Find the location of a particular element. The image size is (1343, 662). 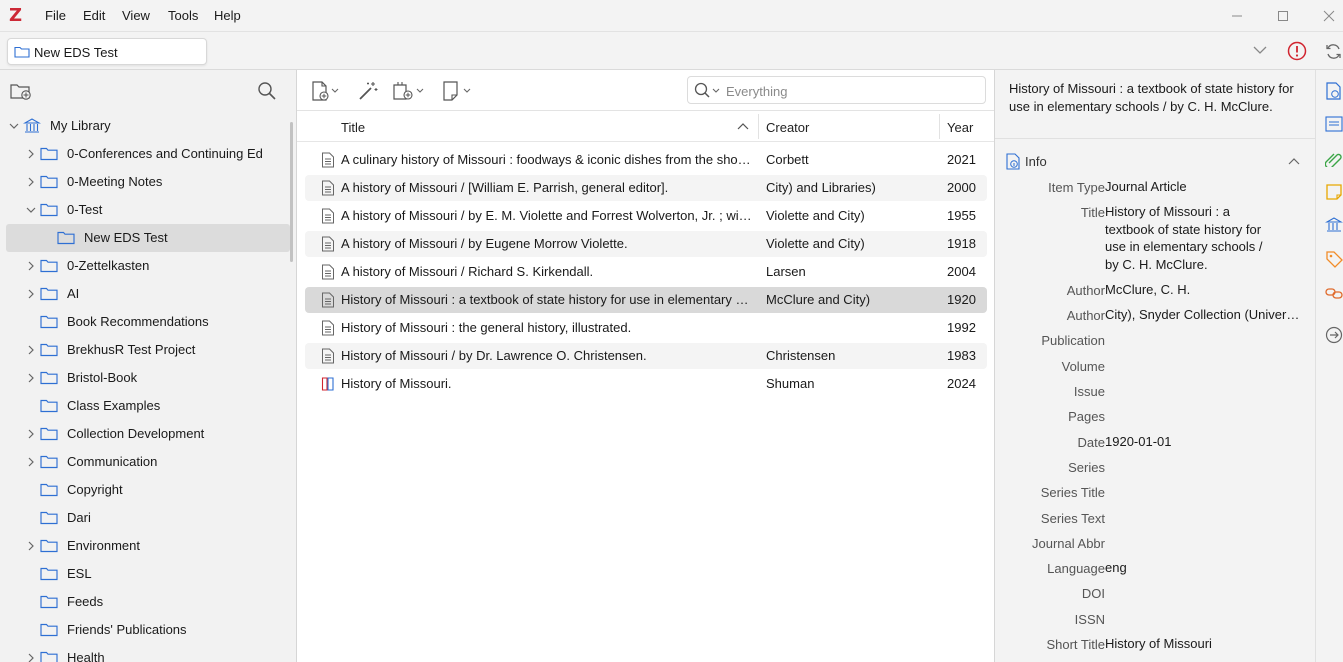

collection-row: Collection Development is located at coordinates (145, 434).